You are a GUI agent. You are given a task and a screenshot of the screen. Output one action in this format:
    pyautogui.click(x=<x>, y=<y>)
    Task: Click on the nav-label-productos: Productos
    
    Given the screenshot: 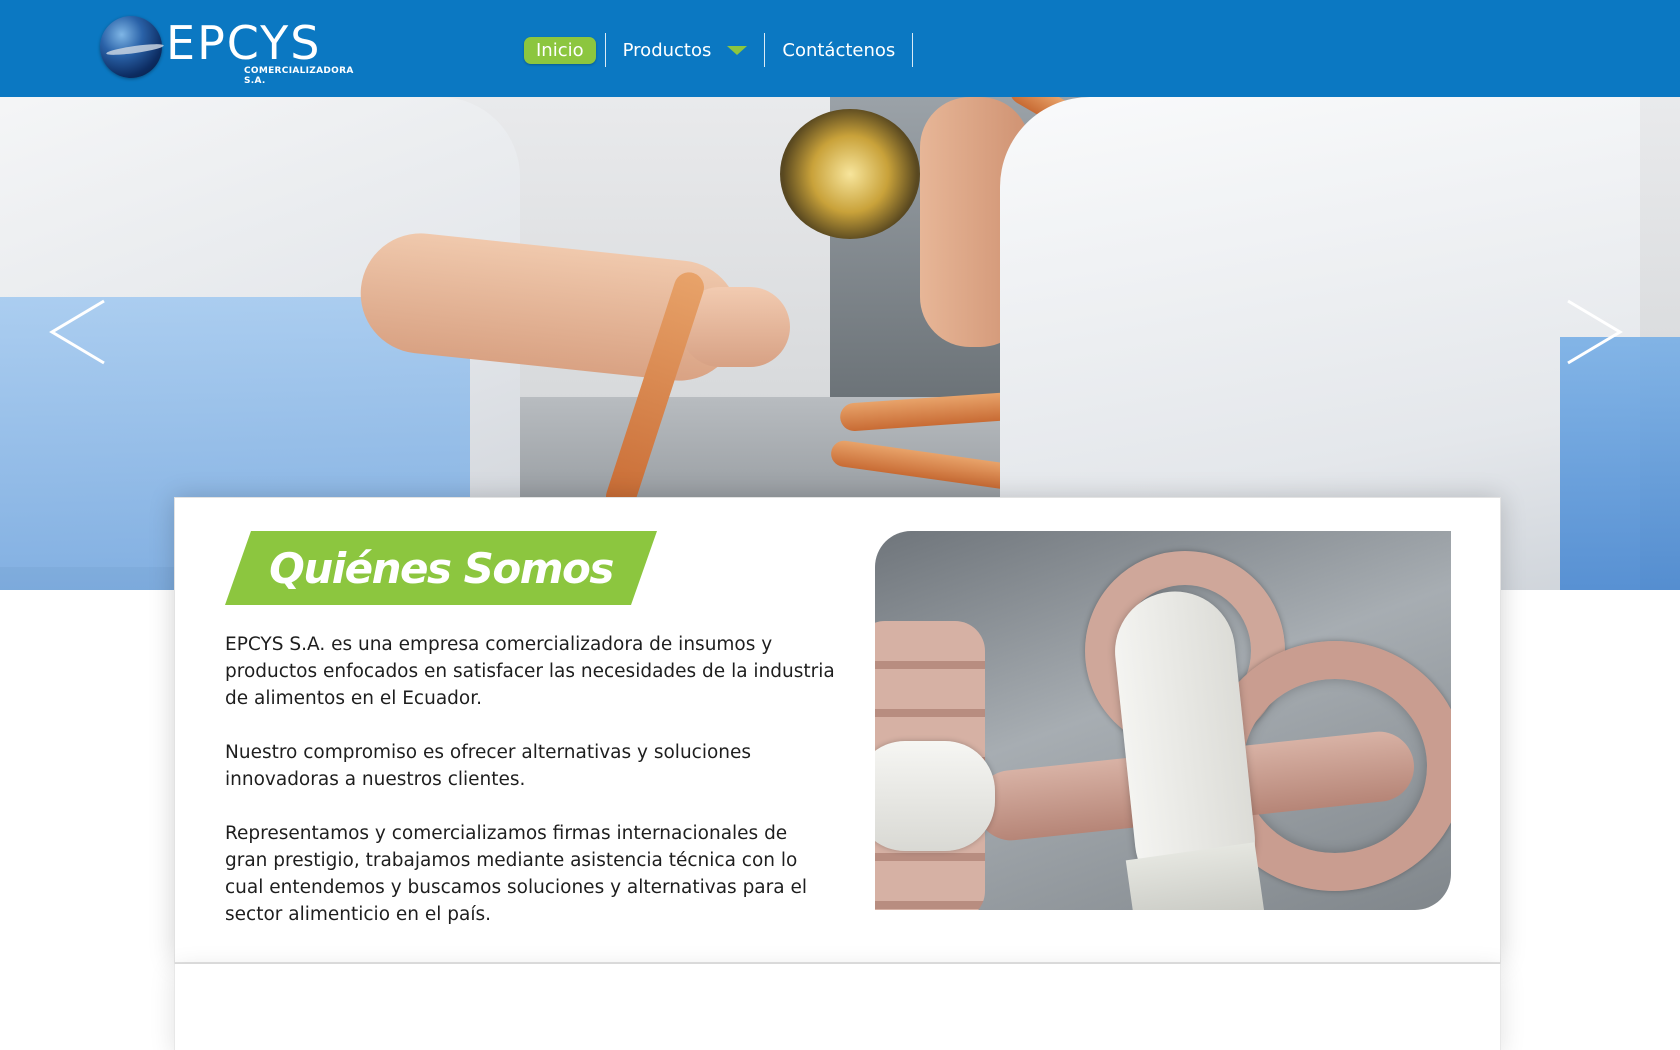 What is the action you would take?
    pyautogui.click(x=667, y=50)
    